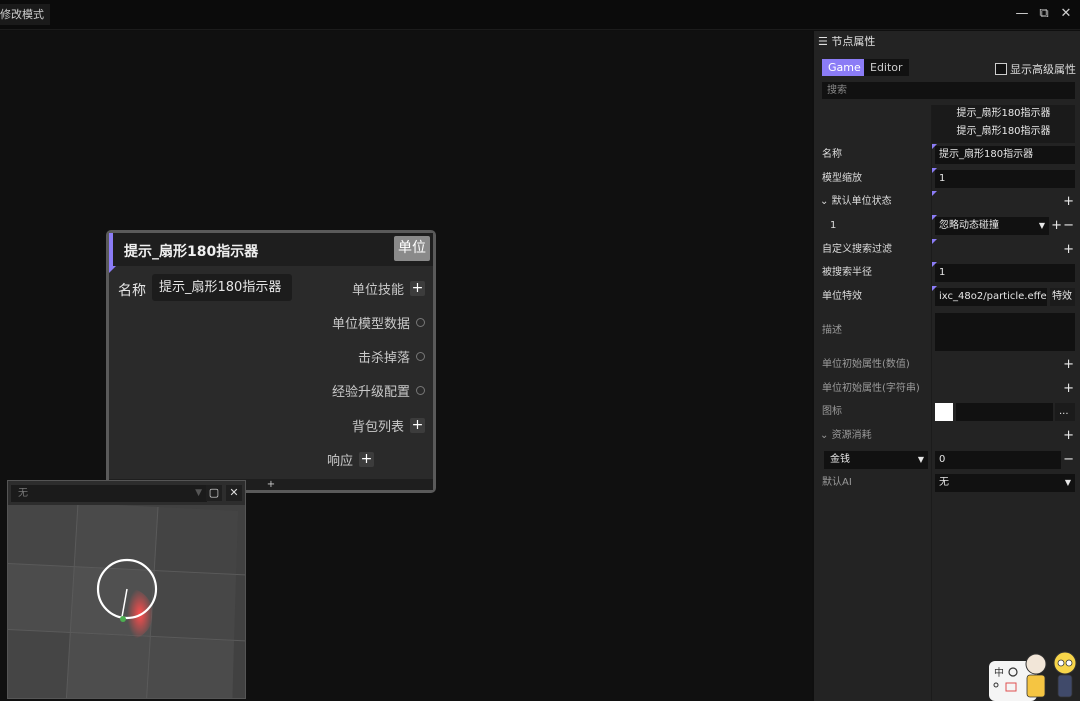 The height and width of the screenshot is (701, 1080). I want to click on show-advanced-toggle: 显示高级属性, so click(1035, 69).